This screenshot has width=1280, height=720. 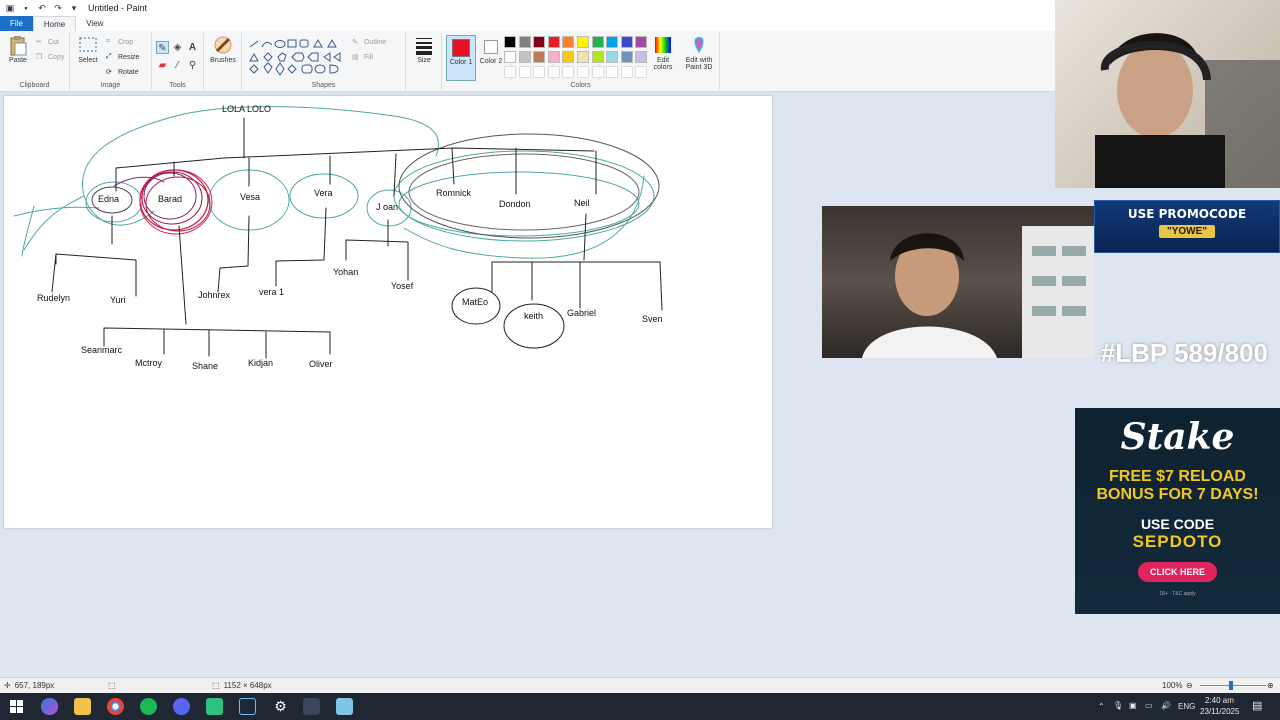 What do you see at coordinates (223, 49) in the screenshot?
I see `brushes-button: Brushes` at bounding box center [223, 49].